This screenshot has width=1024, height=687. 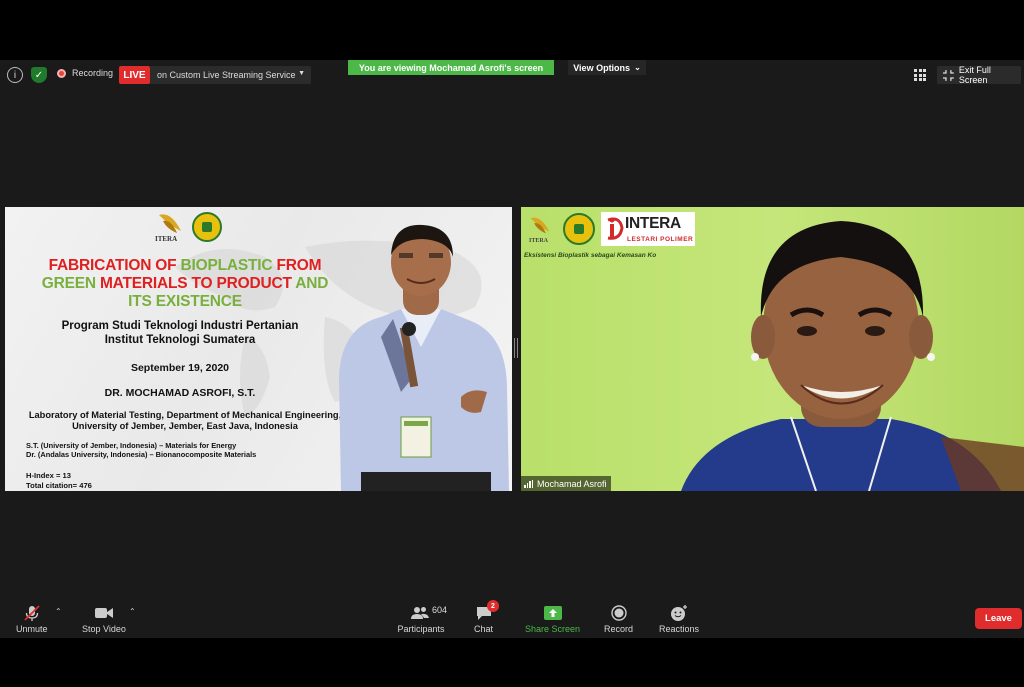 What do you see at coordinates (852, 356) in the screenshot?
I see `participant-video-feed` at bounding box center [852, 356].